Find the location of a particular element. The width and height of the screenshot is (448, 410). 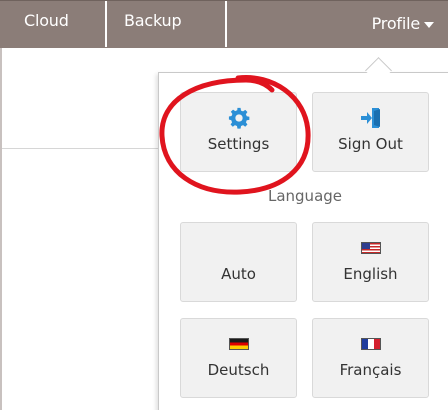

us-flag-icon is located at coordinates (370, 248).